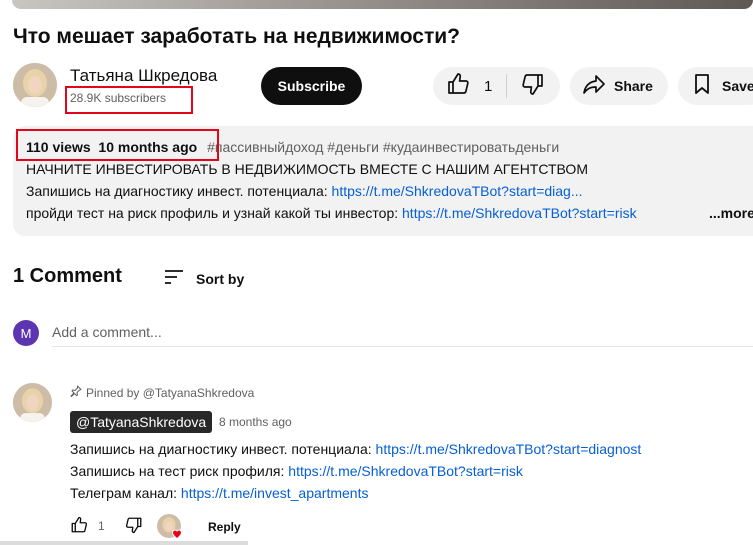 The width and height of the screenshot is (753, 545). Describe the element at coordinates (179, 471) in the screenshot. I see `comment-line-2-text: Запишись на тест риск профиля:` at that location.